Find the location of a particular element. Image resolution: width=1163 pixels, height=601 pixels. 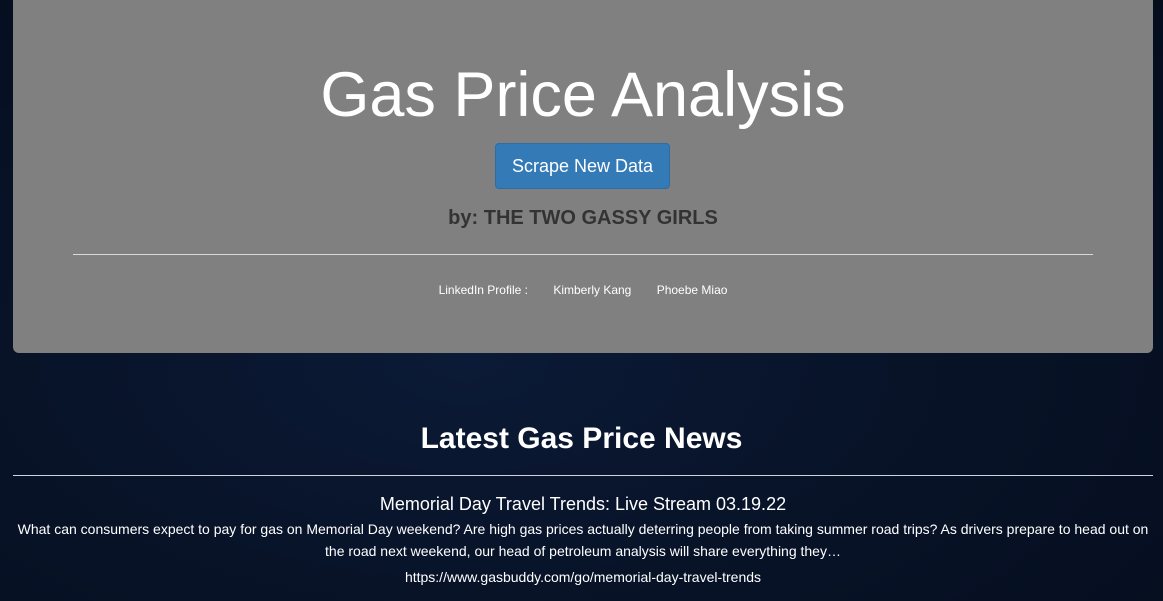

linkedin-link-kimberly-kang: Kimberly Kang is located at coordinates (592, 290).